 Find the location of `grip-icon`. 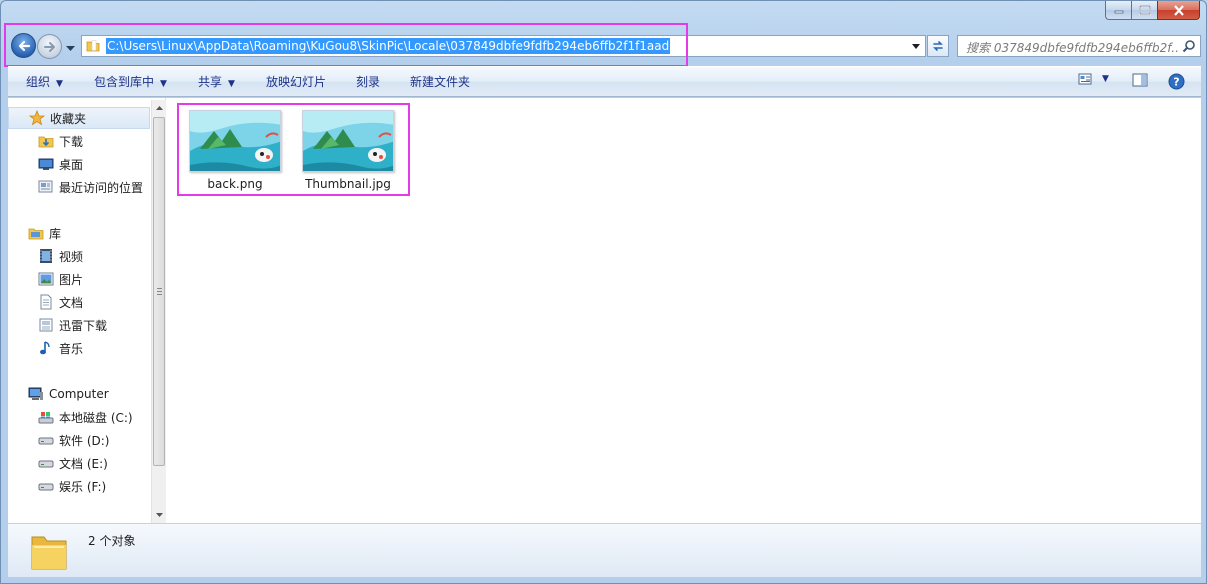

grip-icon is located at coordinates (159, 291).